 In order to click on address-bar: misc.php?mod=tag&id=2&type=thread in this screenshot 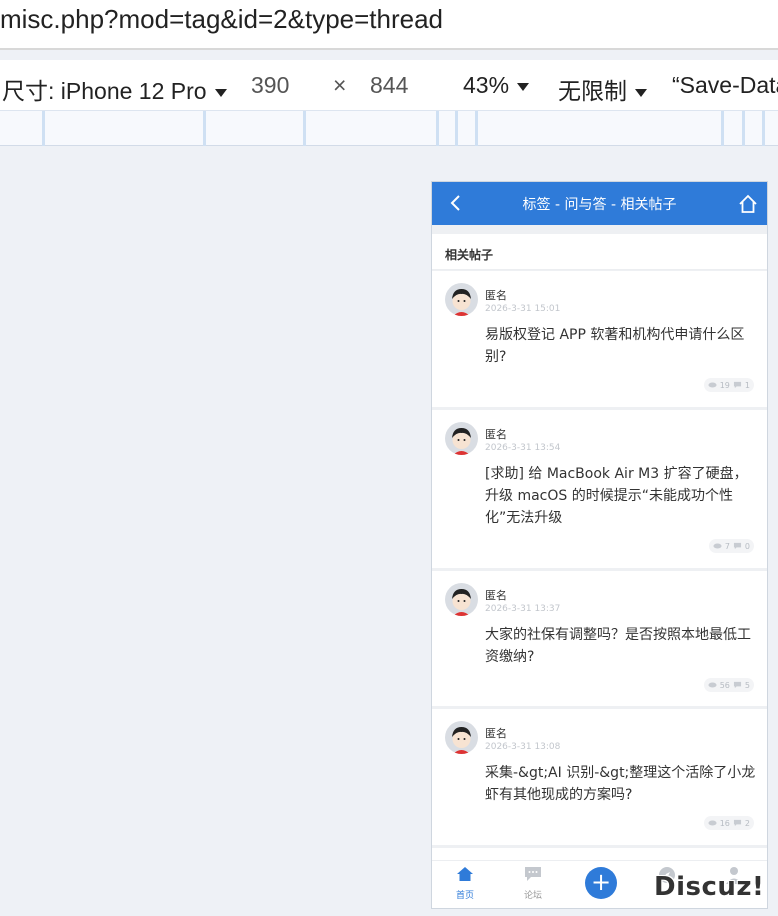, I will do `click(389, 25)`.